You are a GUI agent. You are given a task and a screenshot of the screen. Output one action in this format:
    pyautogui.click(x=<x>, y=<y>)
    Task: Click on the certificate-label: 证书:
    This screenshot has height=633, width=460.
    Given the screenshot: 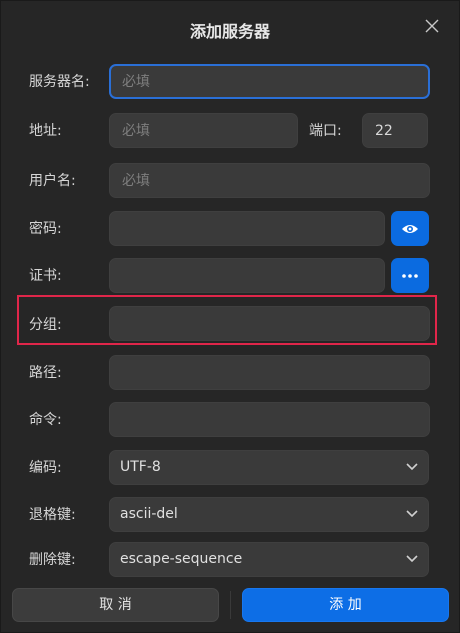 What is the action you would take?
    pyautogui.click(x=45, y=276)
    